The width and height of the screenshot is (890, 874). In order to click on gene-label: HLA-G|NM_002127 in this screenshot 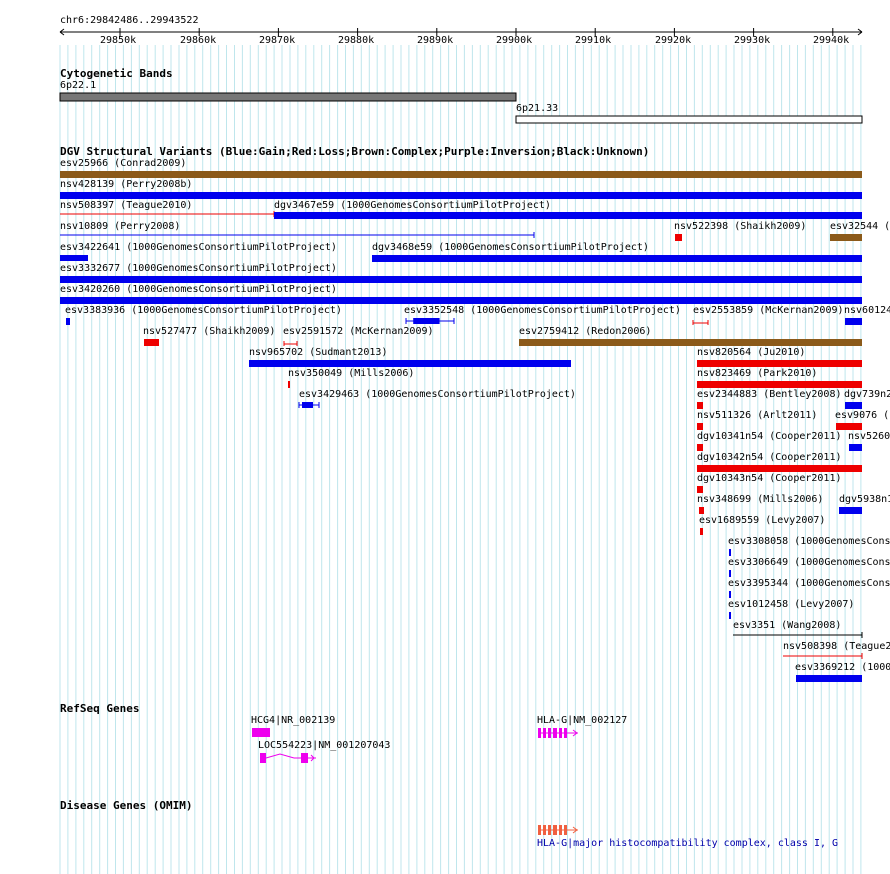, I will do `click(582, 721)`.